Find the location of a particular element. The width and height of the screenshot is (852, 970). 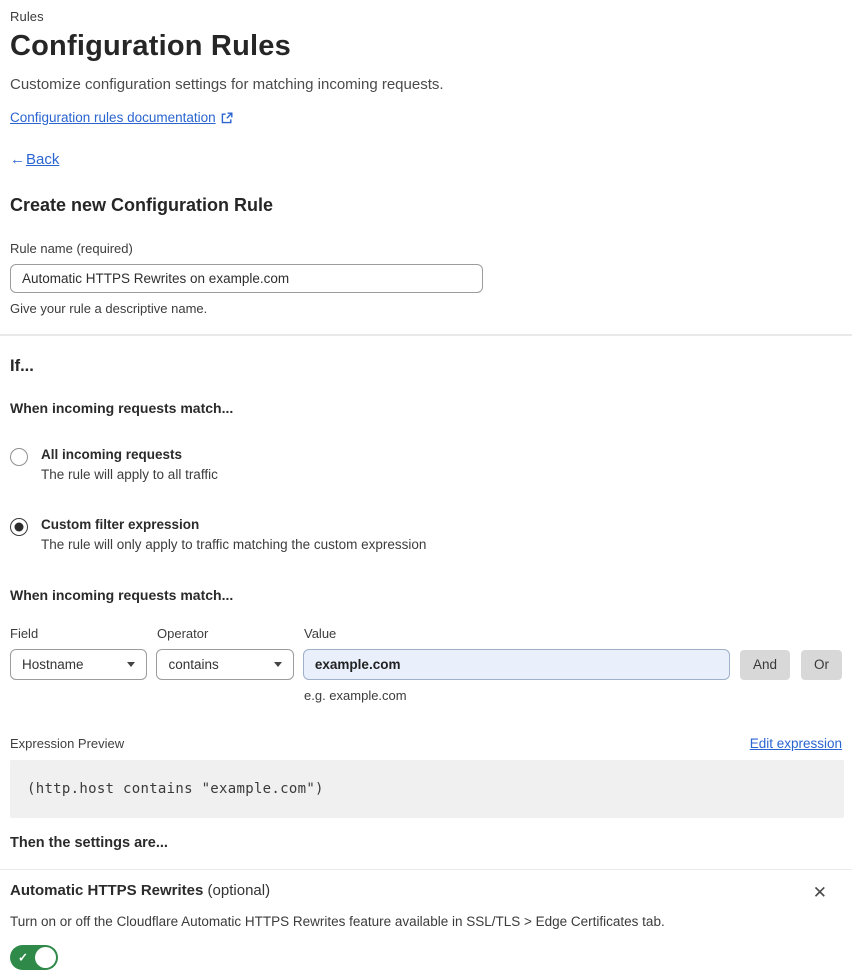

value-input is located at coordinates (516, 664).